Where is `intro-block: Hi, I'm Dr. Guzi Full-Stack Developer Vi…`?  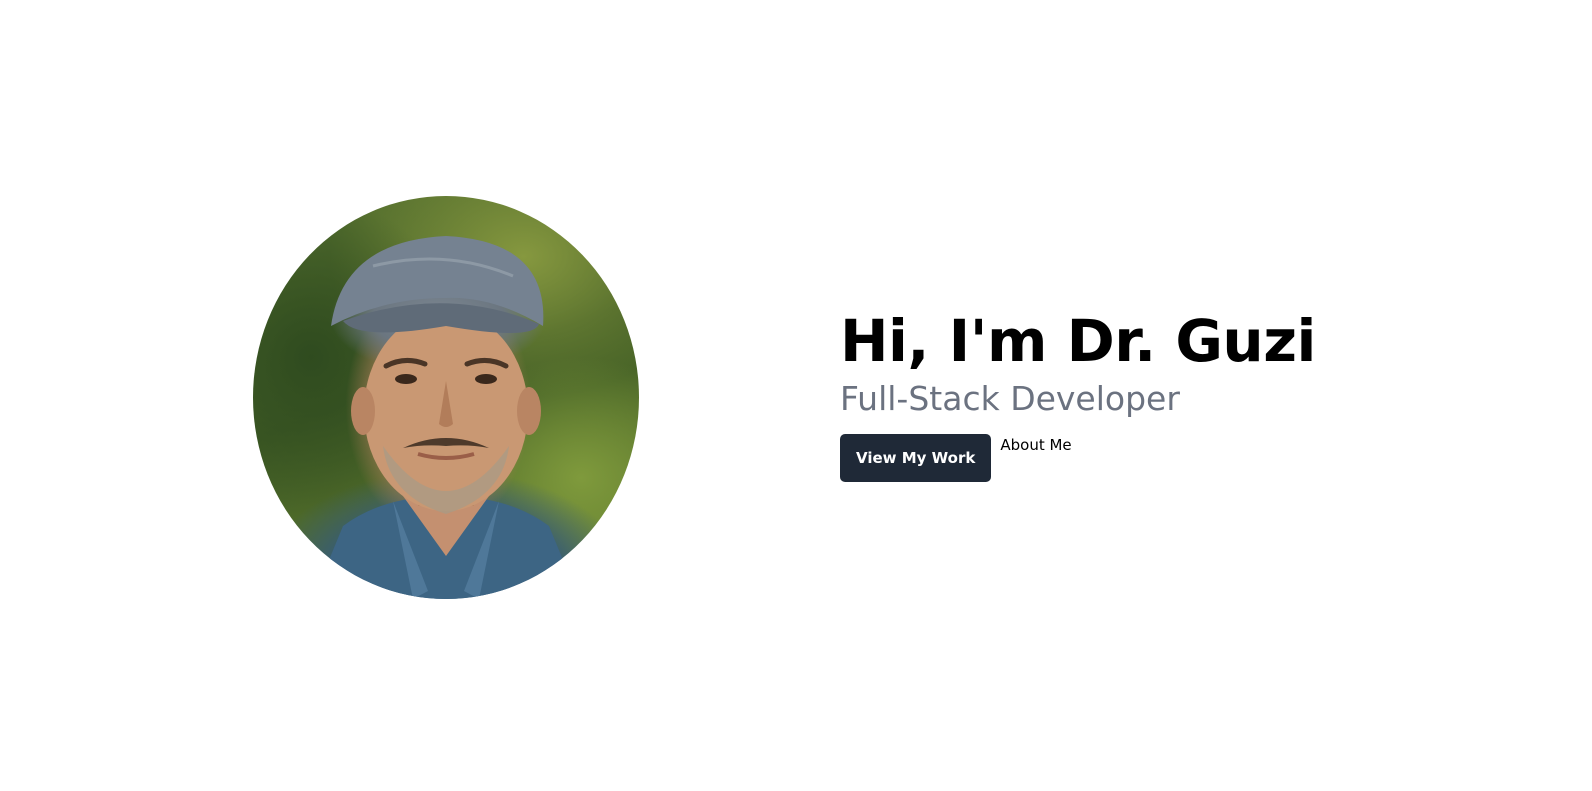
intro-block: Hi, I'm Dr. Guzi Full-Stack Developer Vi… is located at coordinates (1140, 393).